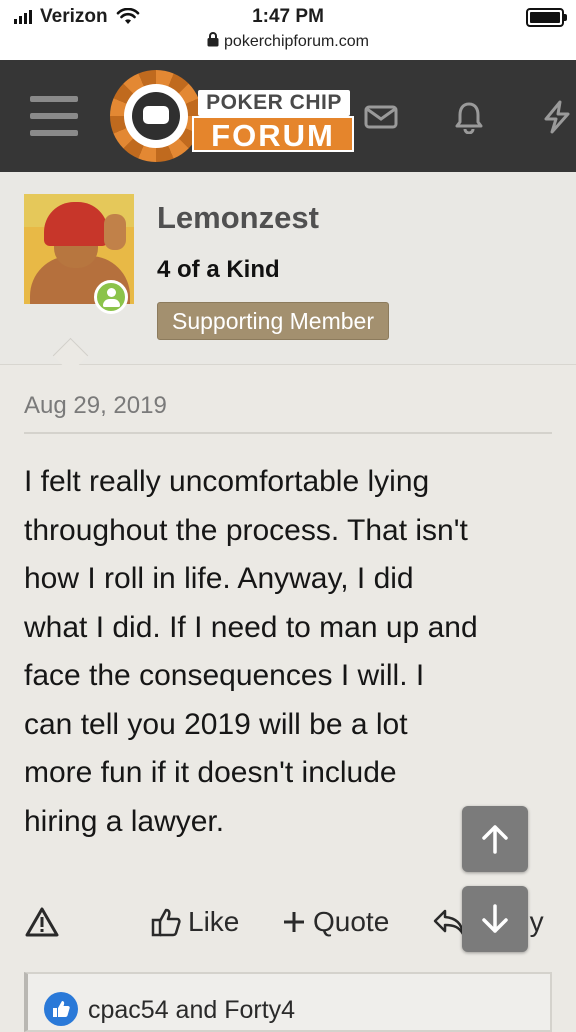 This screenshot has height=1032, width=576. I want to click on likes-summary: cpac54 and Forty4, so click(288, 1002).